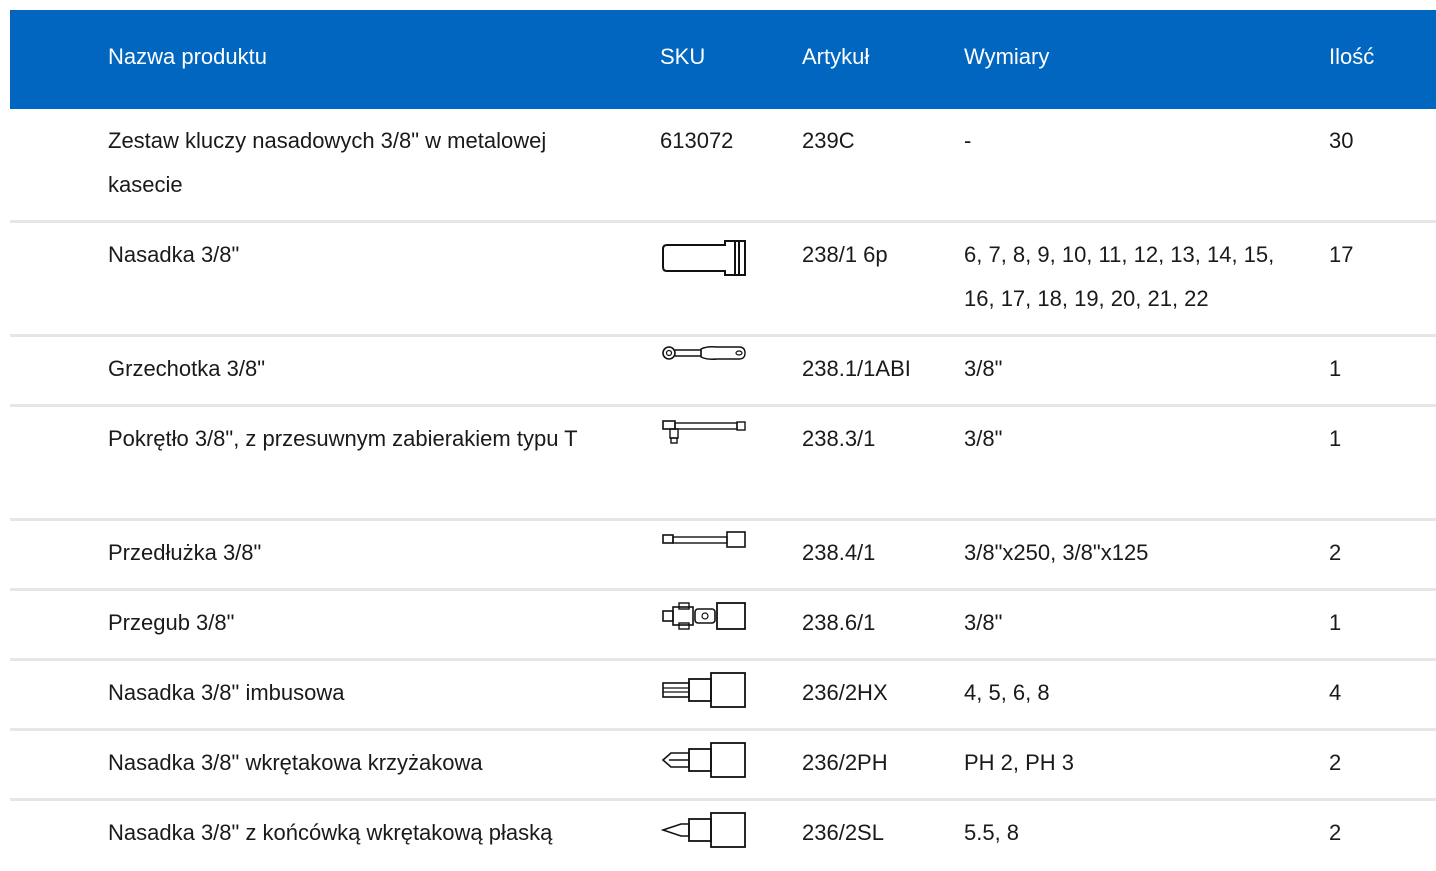 The image size is (1436, 871). Describe the element at coordinates (704, 690) in the screenshot. I see `hex-bit-socket-icon` at that location.